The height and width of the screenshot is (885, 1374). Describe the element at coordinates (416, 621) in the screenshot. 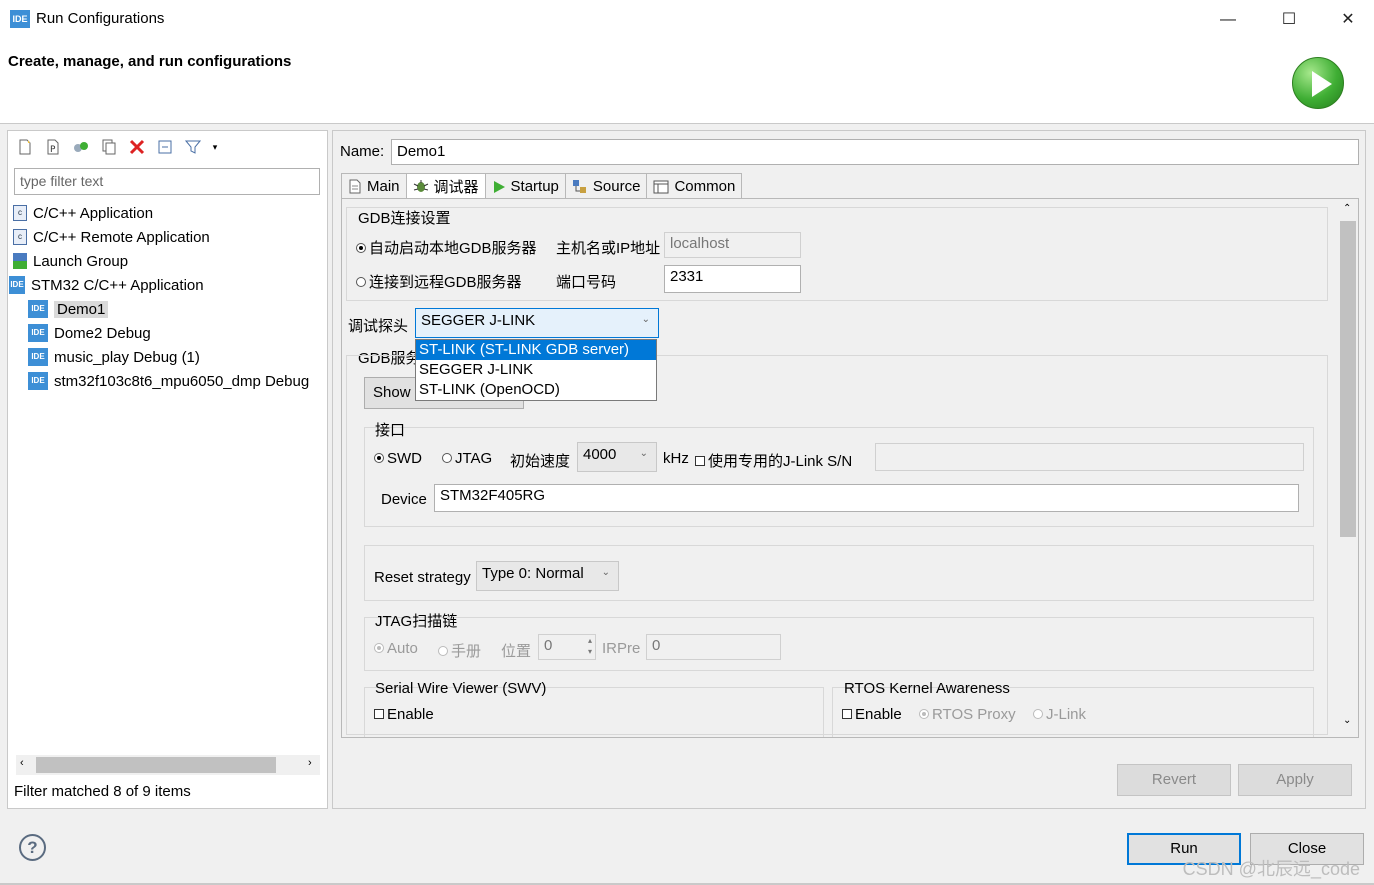

I see `jtag-chain-title: JTAG扫描链` at that location.